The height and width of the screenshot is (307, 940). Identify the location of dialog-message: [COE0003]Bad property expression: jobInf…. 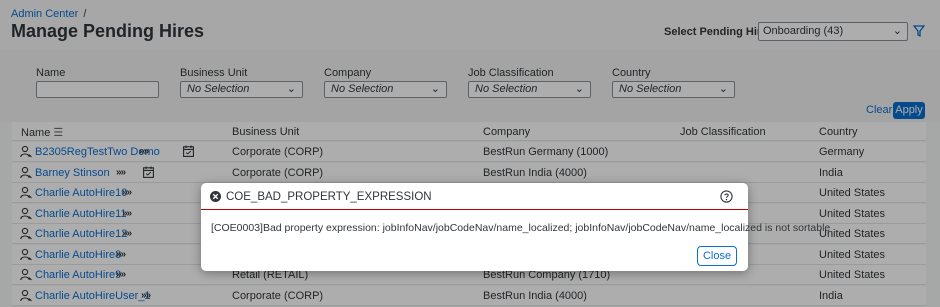
(521, 228).